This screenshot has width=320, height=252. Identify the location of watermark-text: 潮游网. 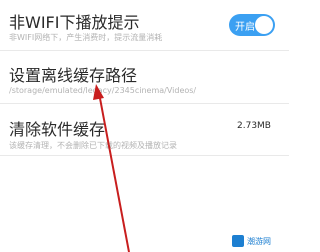
(259, 241).